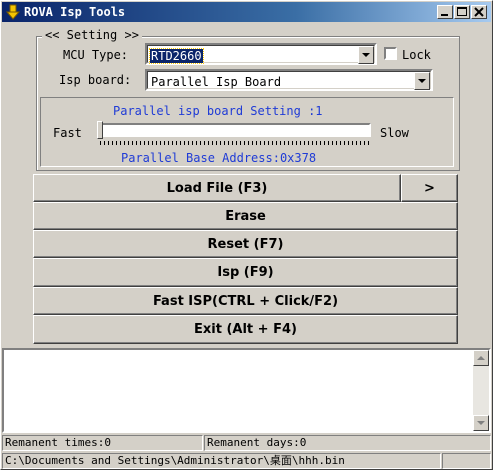 This screenshot has height=470, width=493. I want to click on isp-board-select: Parallel Isp Board, so click(289, 80).